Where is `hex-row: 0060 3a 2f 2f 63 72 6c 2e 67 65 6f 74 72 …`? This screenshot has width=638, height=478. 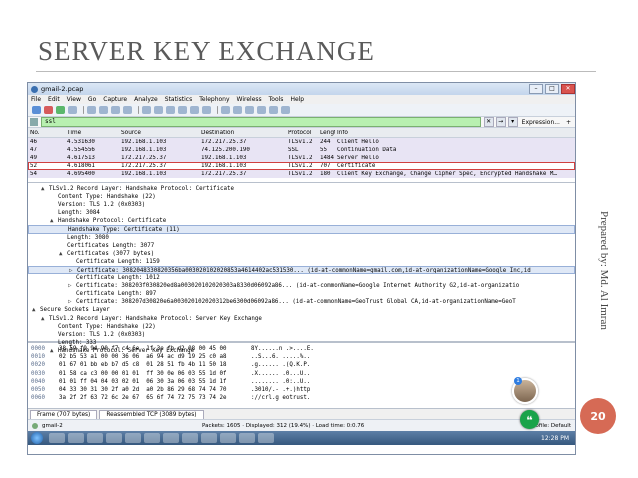 hex-row: 0060 3a 2f 2f 63 72 6c 2e 67 65 6f 74 72 … is located at coordinates (301, 398).